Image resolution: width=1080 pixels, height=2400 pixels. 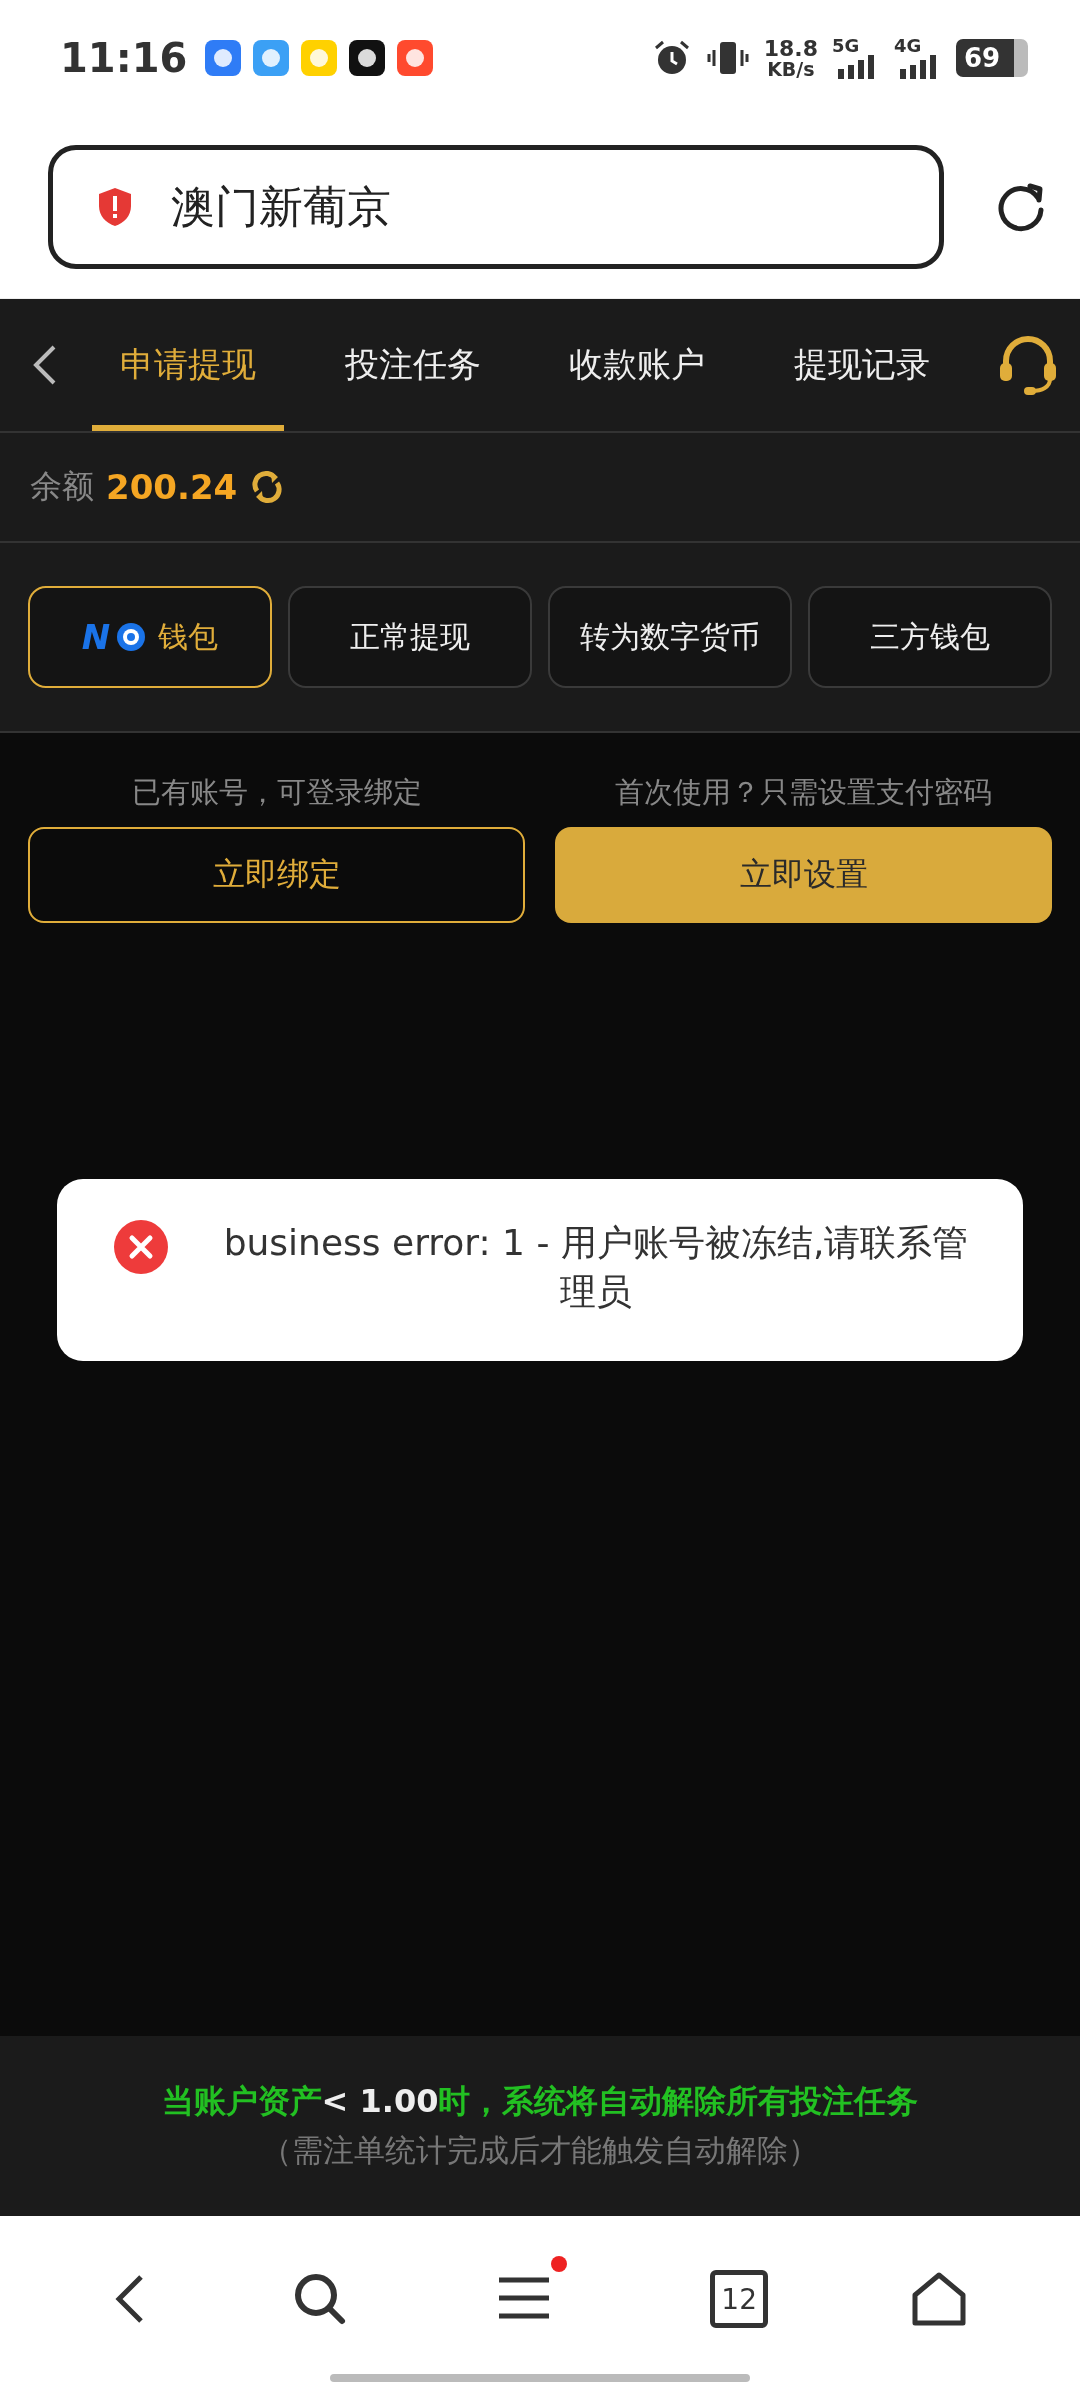 What do you see at coordinates (141, 1247) in the screenshot?
I see `error-icon` at bounding box center [141, 1247].